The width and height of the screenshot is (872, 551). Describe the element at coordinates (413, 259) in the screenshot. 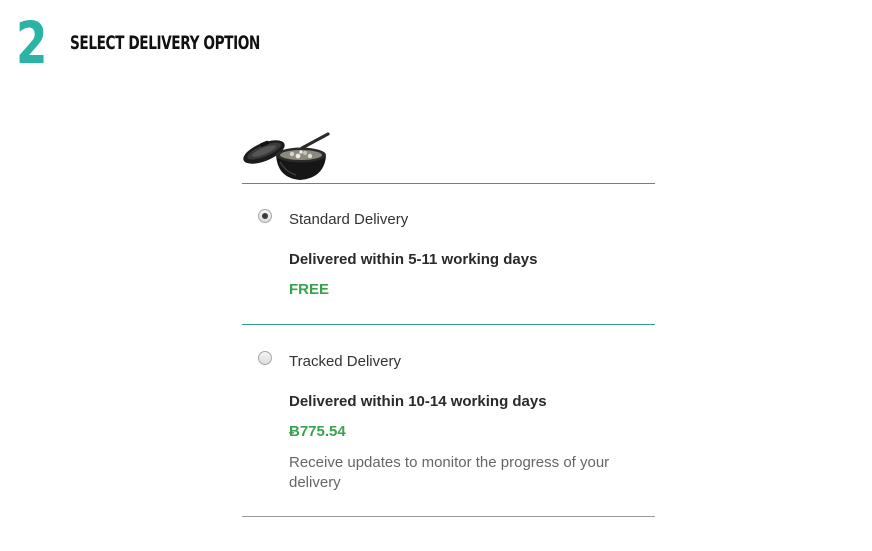

I see `standard-delivery-timeframe: Delivered within 5-11 working days` at that location.